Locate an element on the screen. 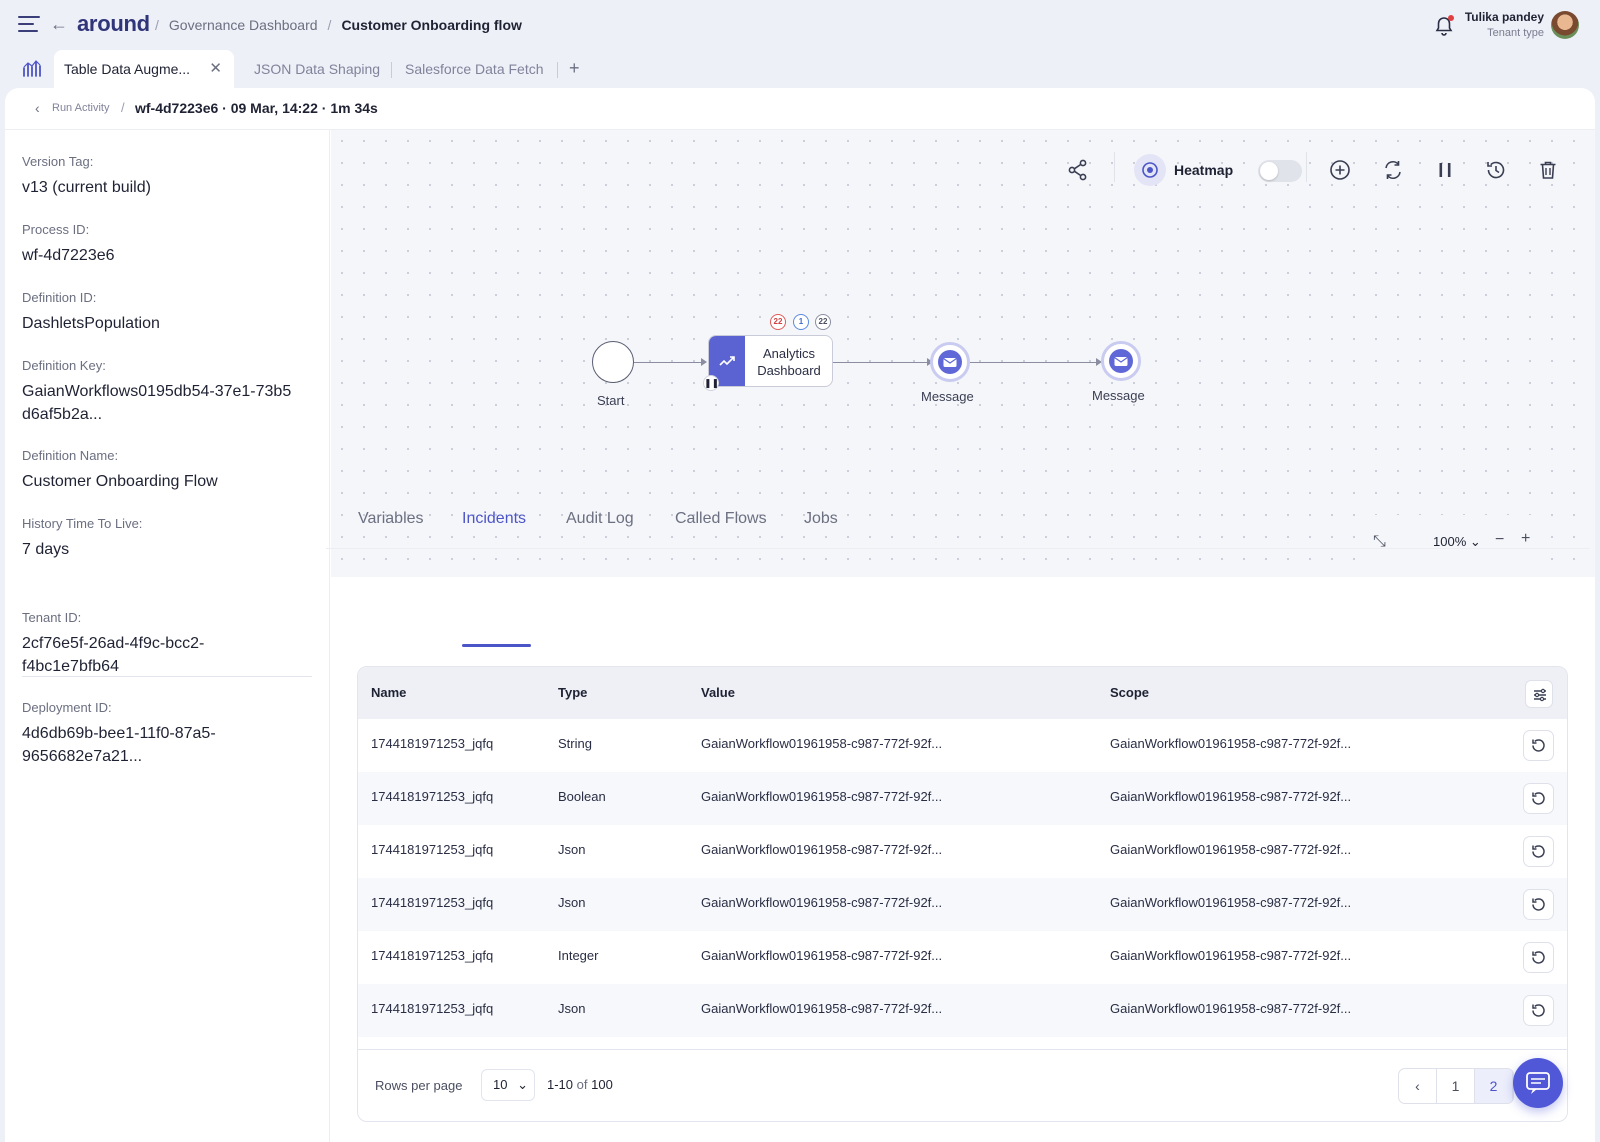  incident-badge: 22 is located at coordinates (778, 322).